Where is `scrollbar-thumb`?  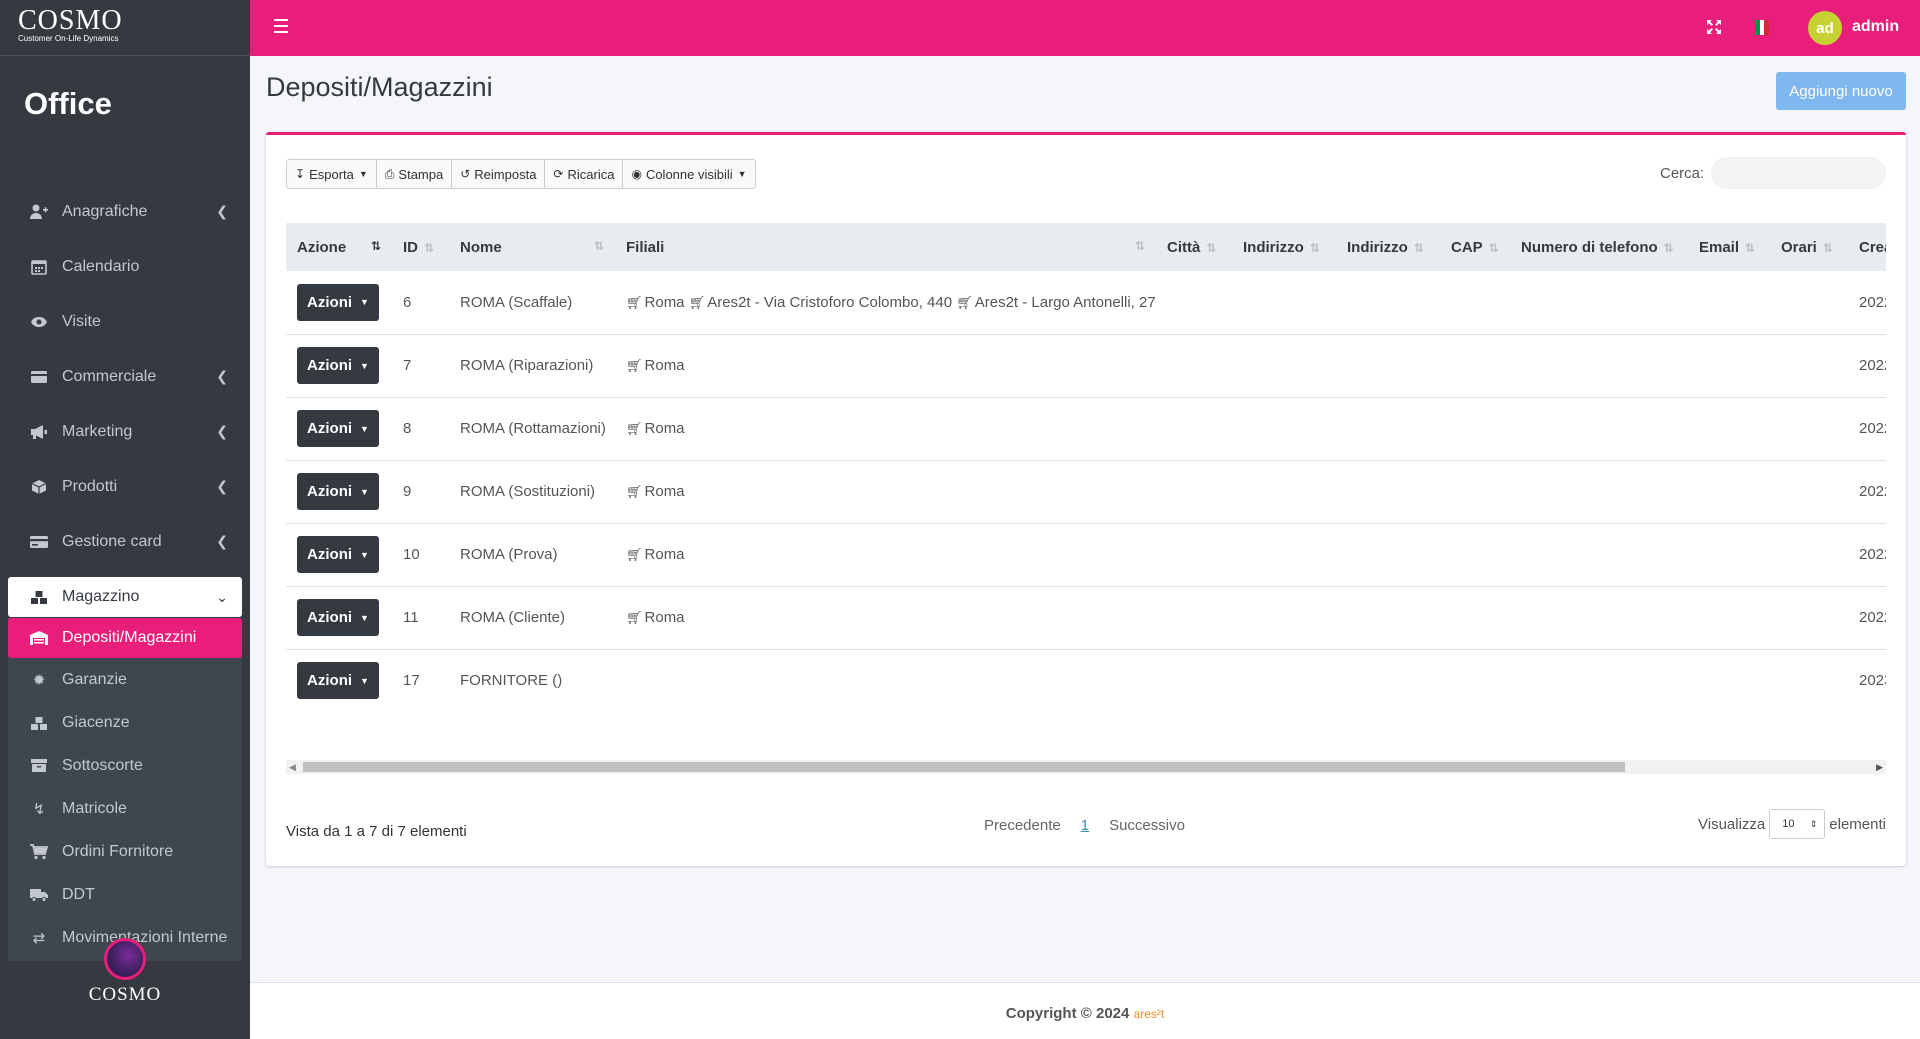
scrollbar-thumb is located at coordinates (964, 767).